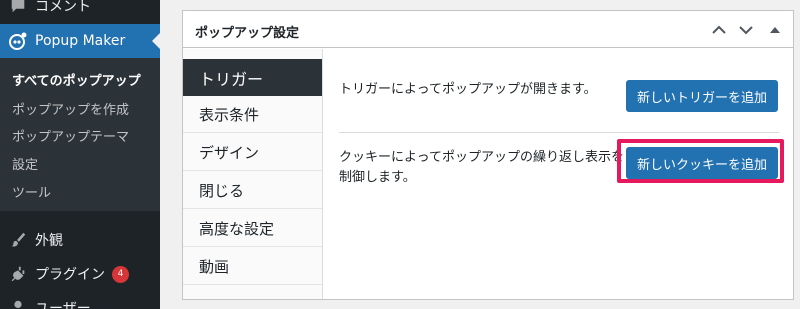 The width and height of the screenshot is (800, 309). I want to click on user-icon, so click(18, 303).